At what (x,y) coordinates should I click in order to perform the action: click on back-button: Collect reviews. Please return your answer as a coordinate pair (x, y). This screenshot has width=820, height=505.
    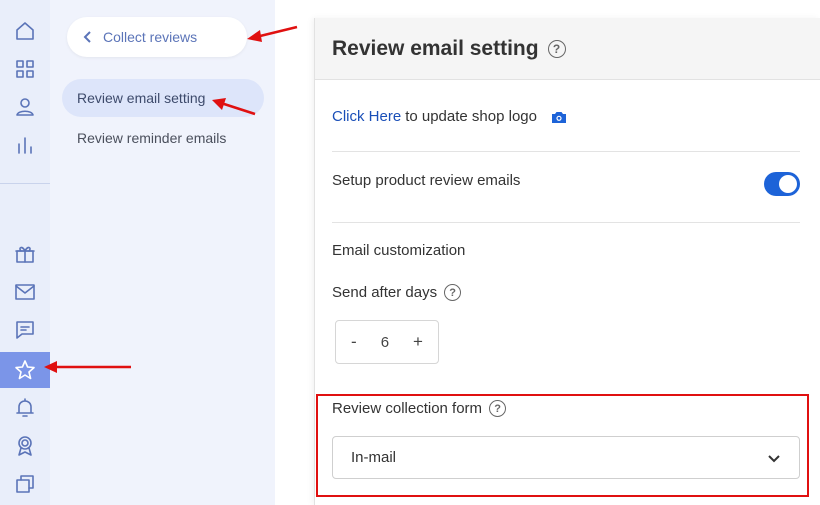
    Looking at the image, I should click on (157, 37).